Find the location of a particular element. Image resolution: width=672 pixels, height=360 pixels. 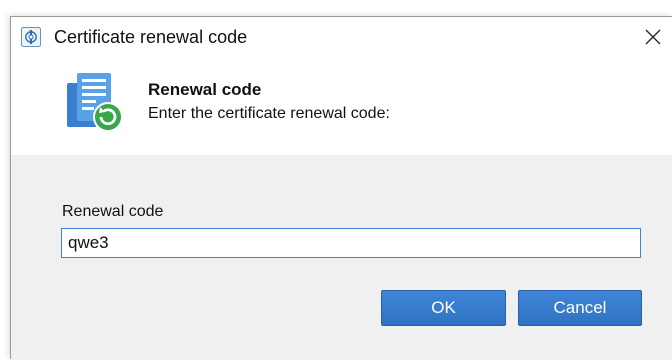

close-icon is located at coordinates (653, 37).